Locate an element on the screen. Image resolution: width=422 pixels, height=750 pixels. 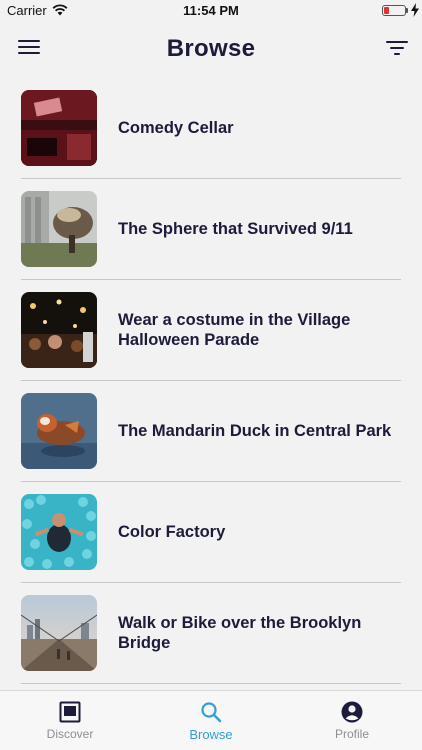
tab-profile: Profile is located at coordinates (352, 720).